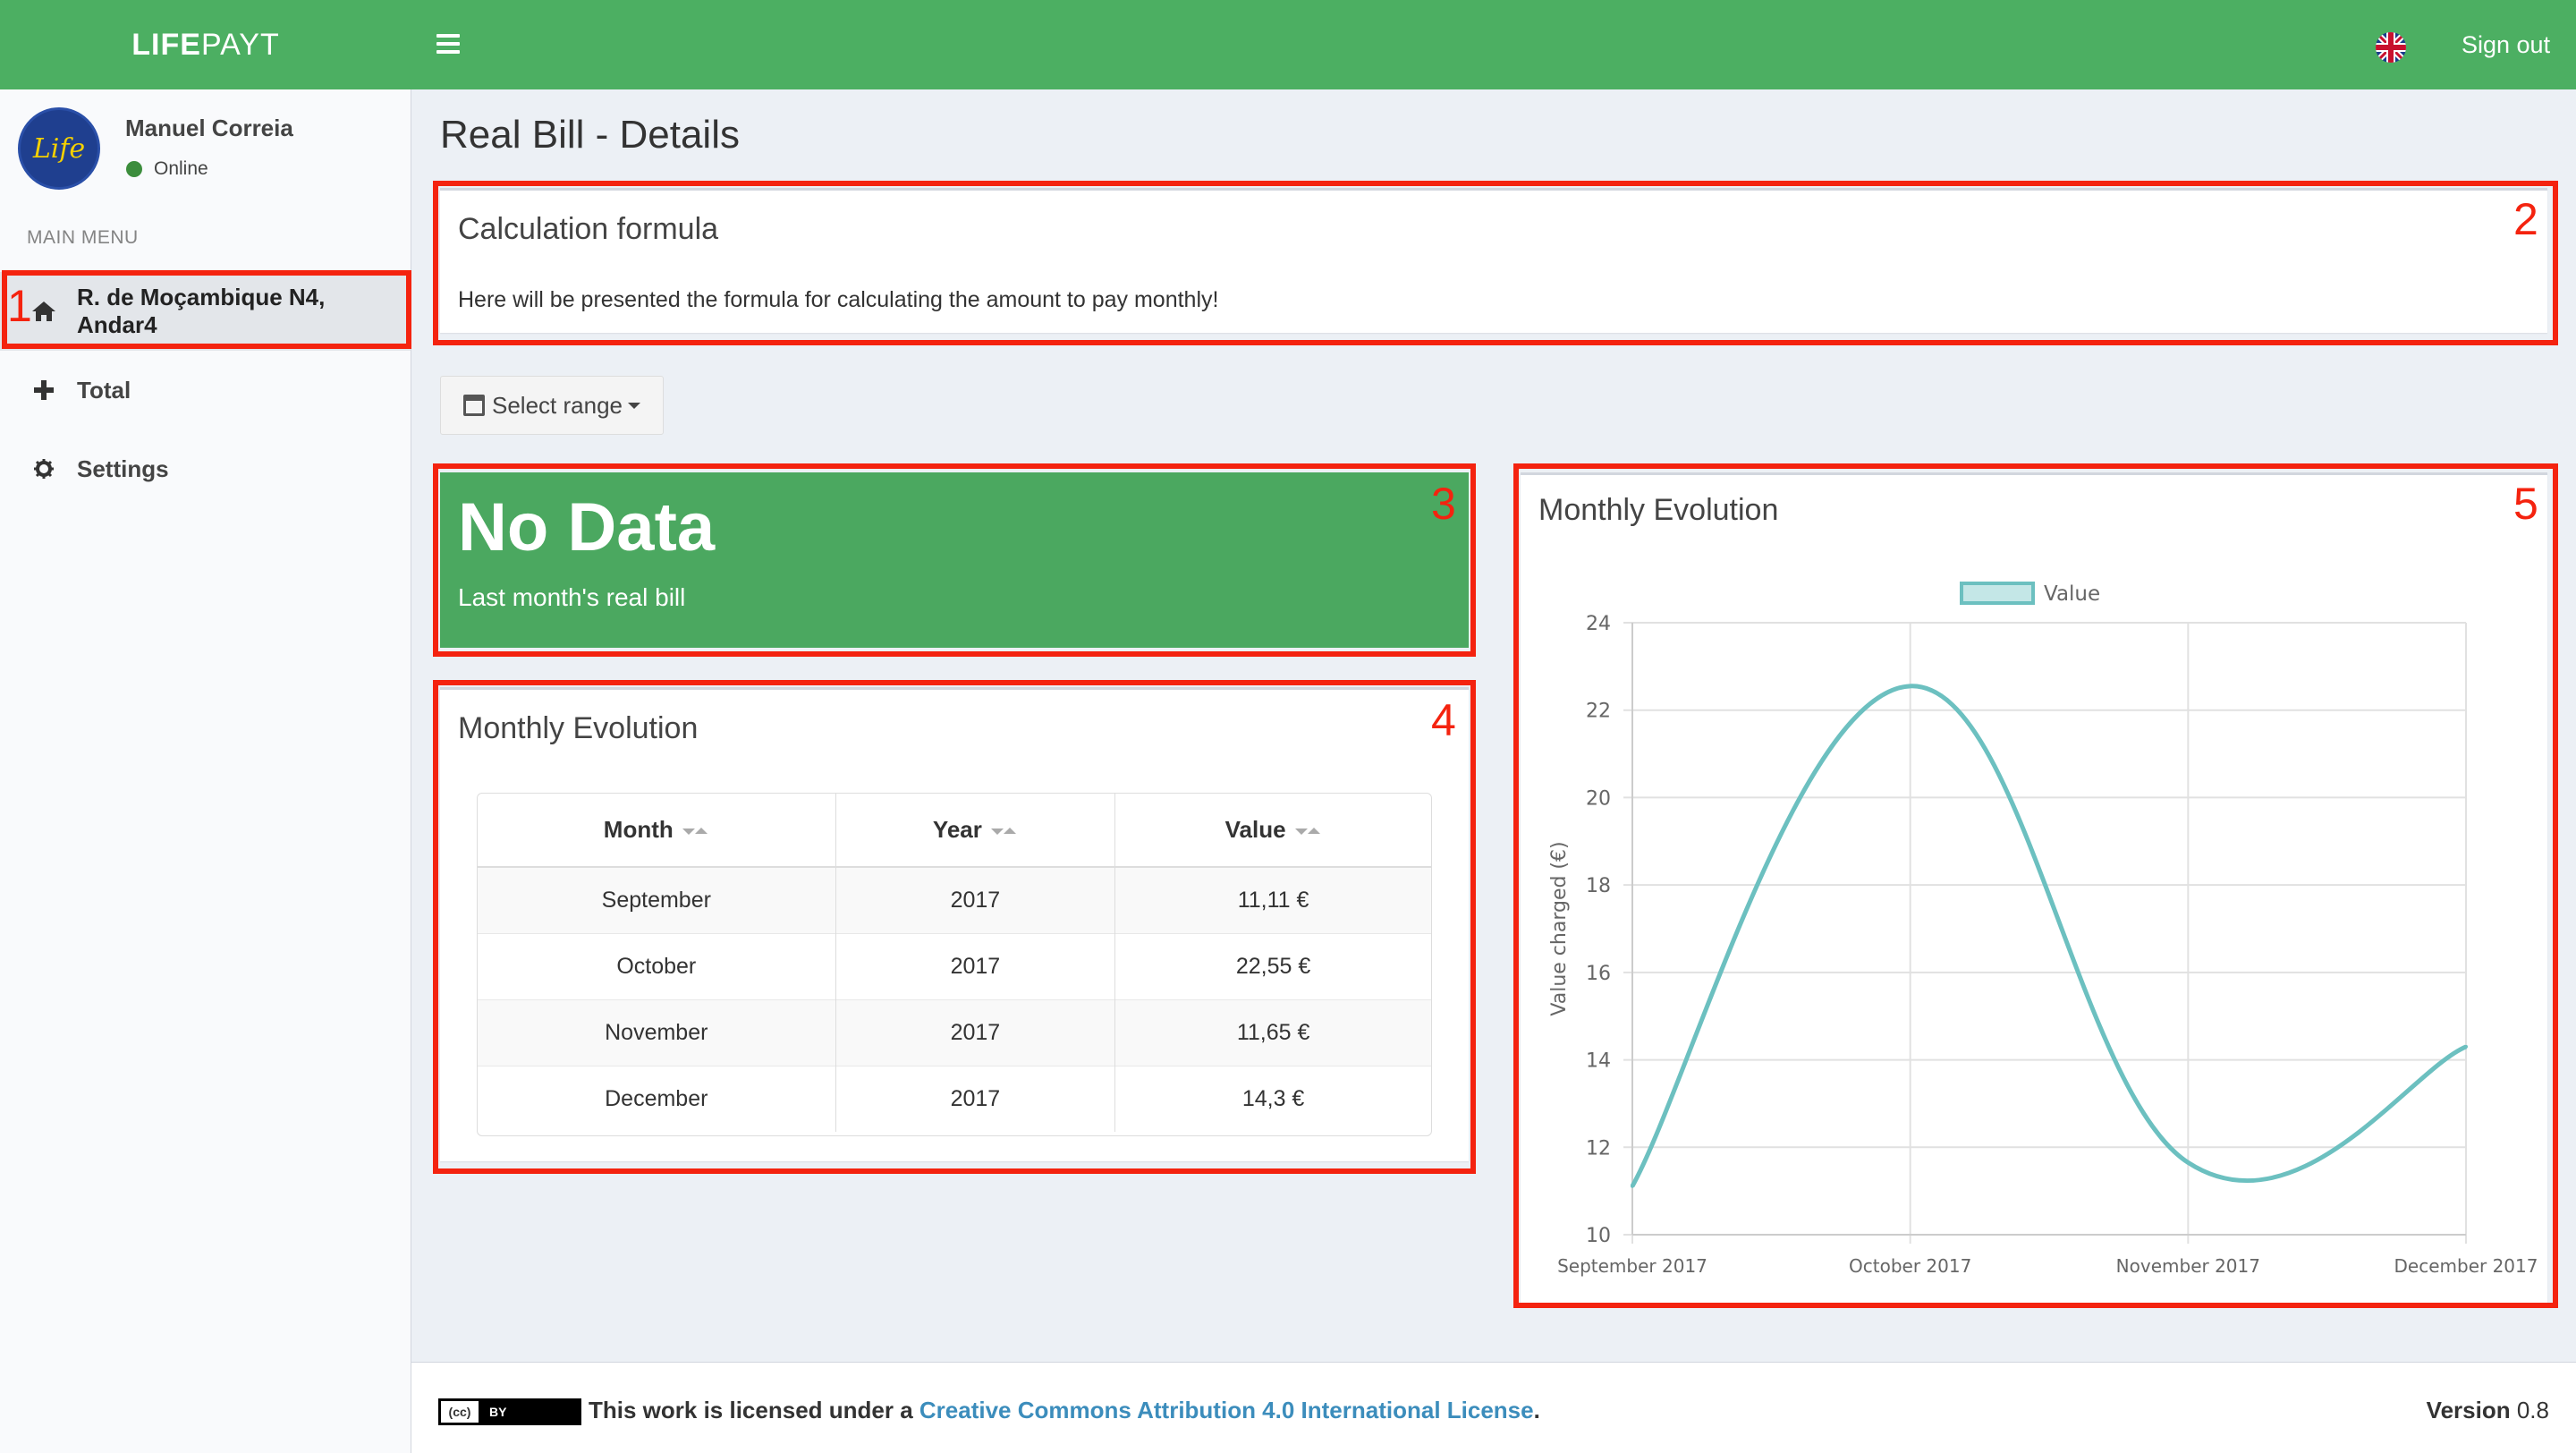  What do you see at coordinates (2525, 504) in the screenshot?
I see `annotation-label-5: 5` at bounding box center [2525, 504].